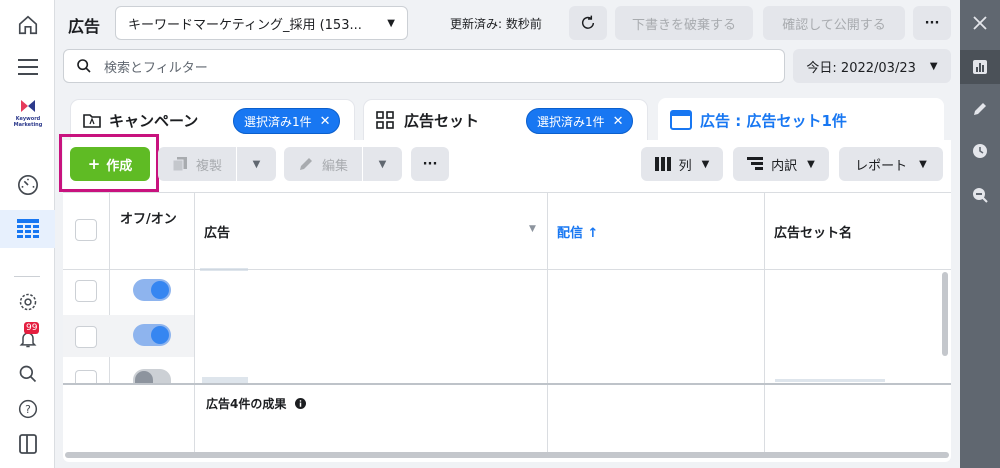  I want to click on tab-adsets-label: 広告セット, so click(442, 120).